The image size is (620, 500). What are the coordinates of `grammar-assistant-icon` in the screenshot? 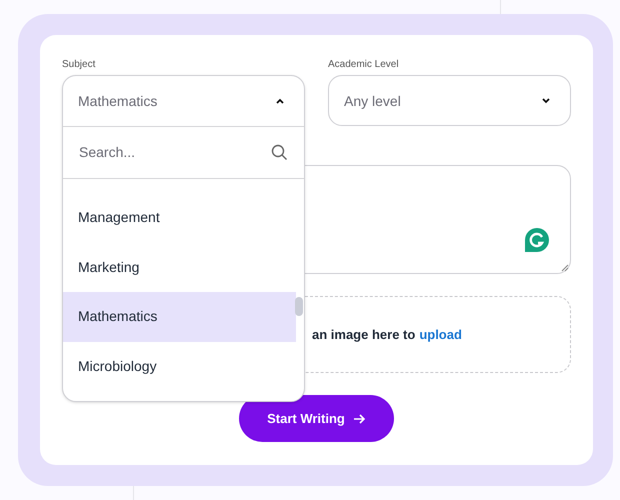 It's located at (537, 240).